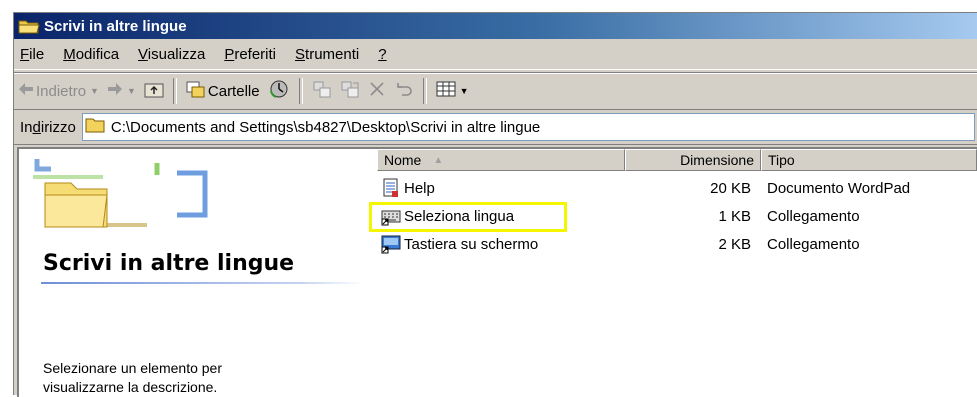  I want to click on folders-button: Cartelle, so click(223, 91).